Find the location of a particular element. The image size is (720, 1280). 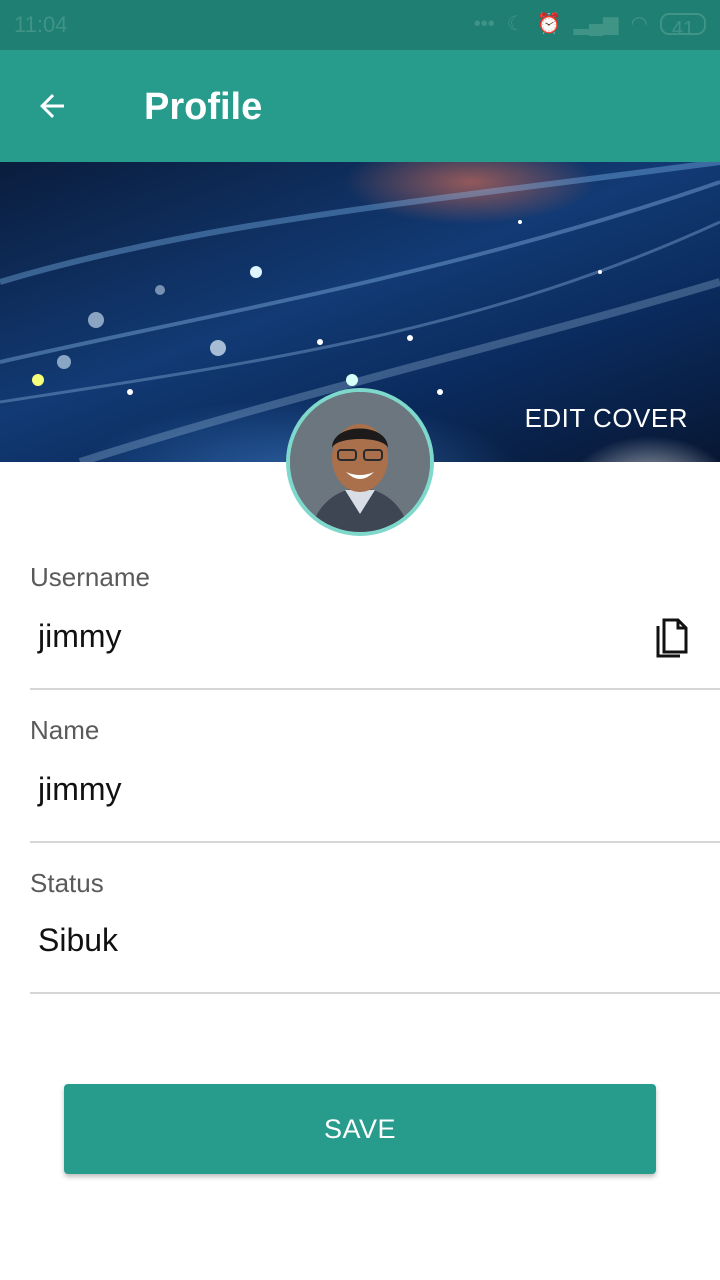

avatar is located at coordinates (360, 462).